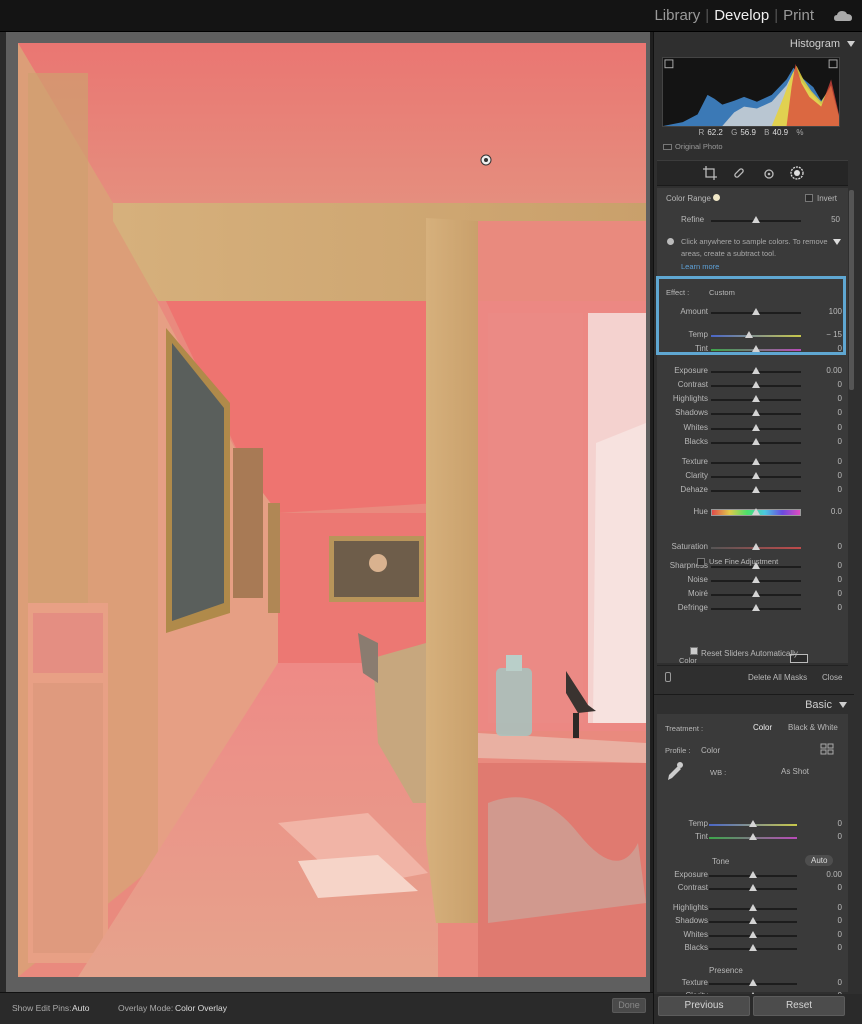  What do you see at coordinates (754, 704) in the screenshot?
I see `basic-panel-header: Basic` at bounding box center [754, 704].